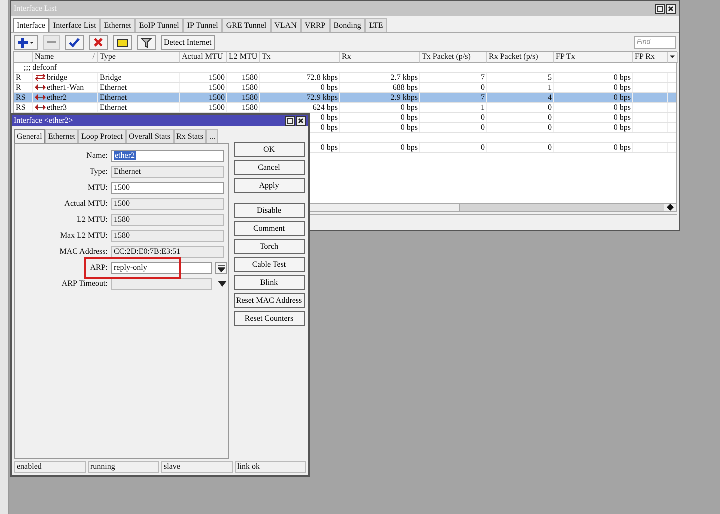  What do you see at coordinates (650, 57) in the screenshot?
I see `column-header: FP Rx` at bounding box center [650, 57].